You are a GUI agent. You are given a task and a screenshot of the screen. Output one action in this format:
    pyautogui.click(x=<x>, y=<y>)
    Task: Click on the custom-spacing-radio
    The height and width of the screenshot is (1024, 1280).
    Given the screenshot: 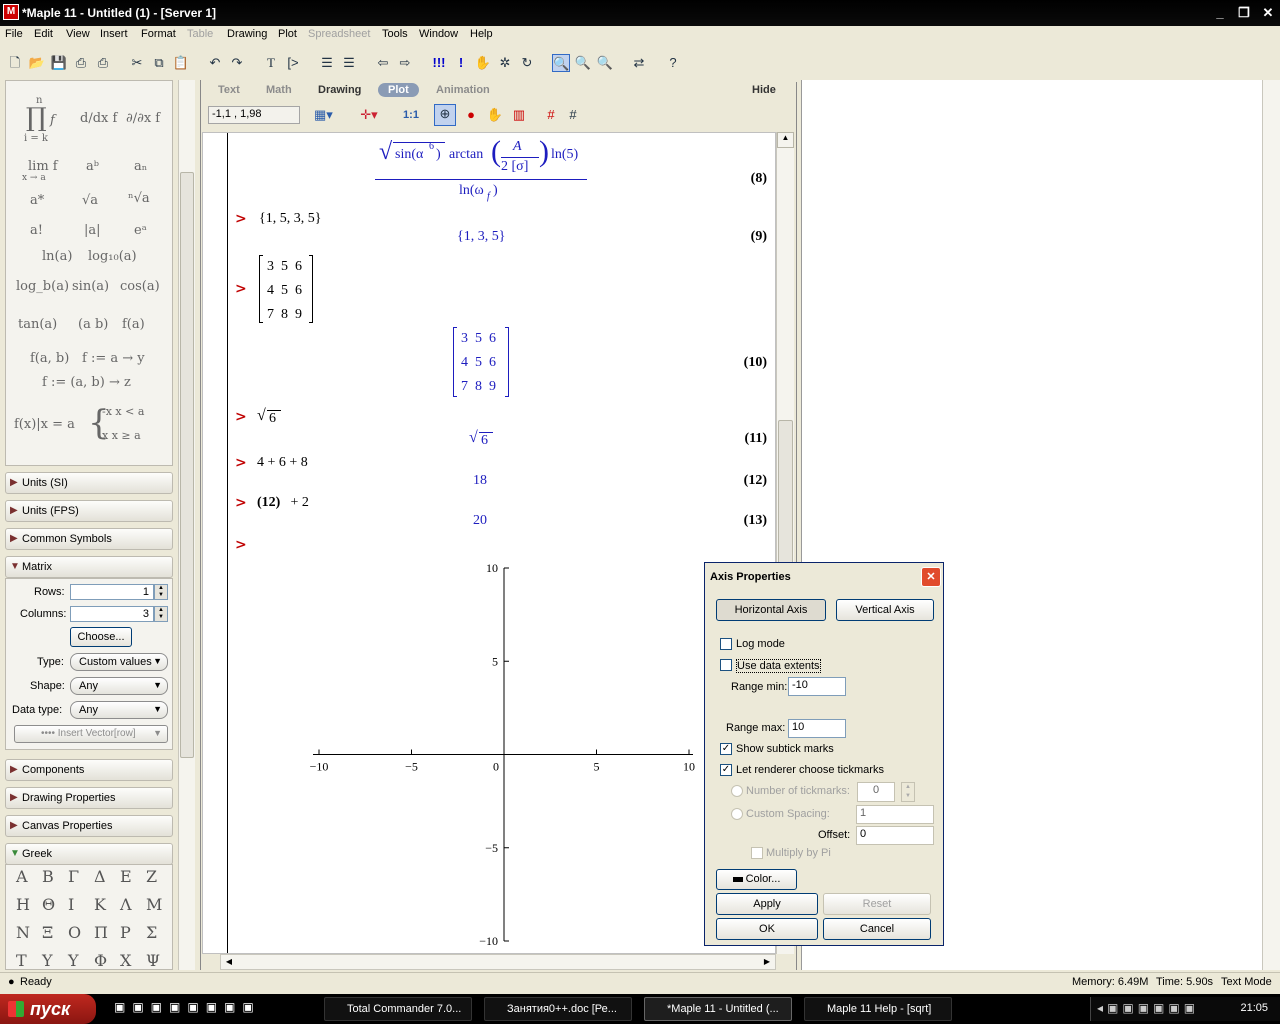 What is the action you would take?
    pyautogui.click(x=737, y=814)
    